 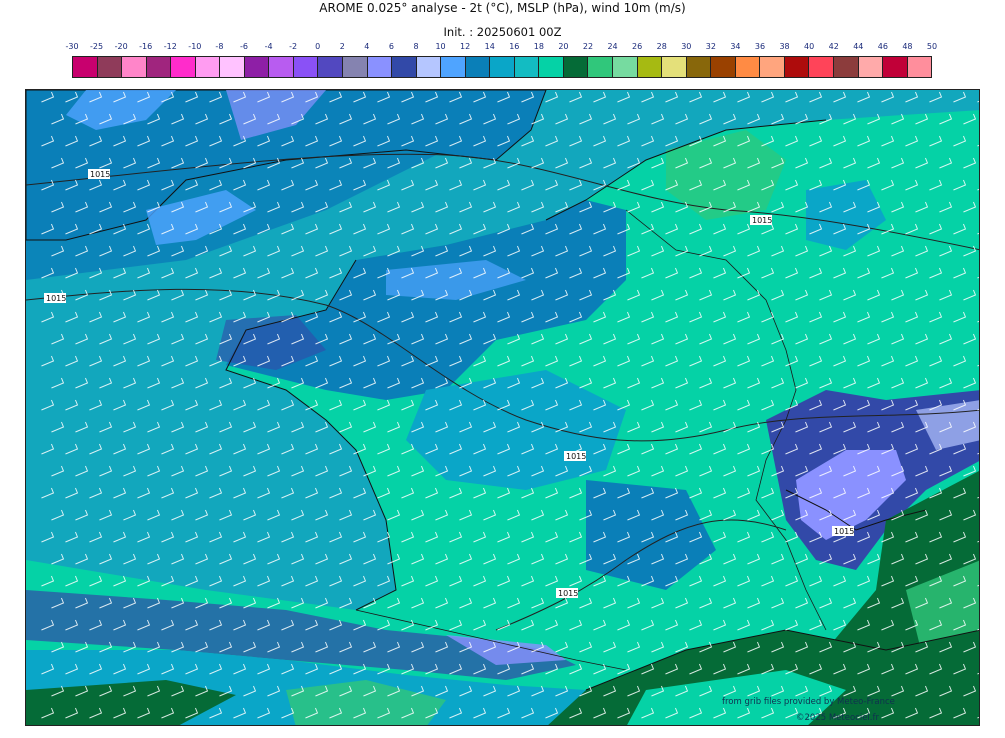 What do you see at coordinates (367, 46) in the screenshot?
I see `colorbar-tick-label: 4` at bounding box center [367, 46].